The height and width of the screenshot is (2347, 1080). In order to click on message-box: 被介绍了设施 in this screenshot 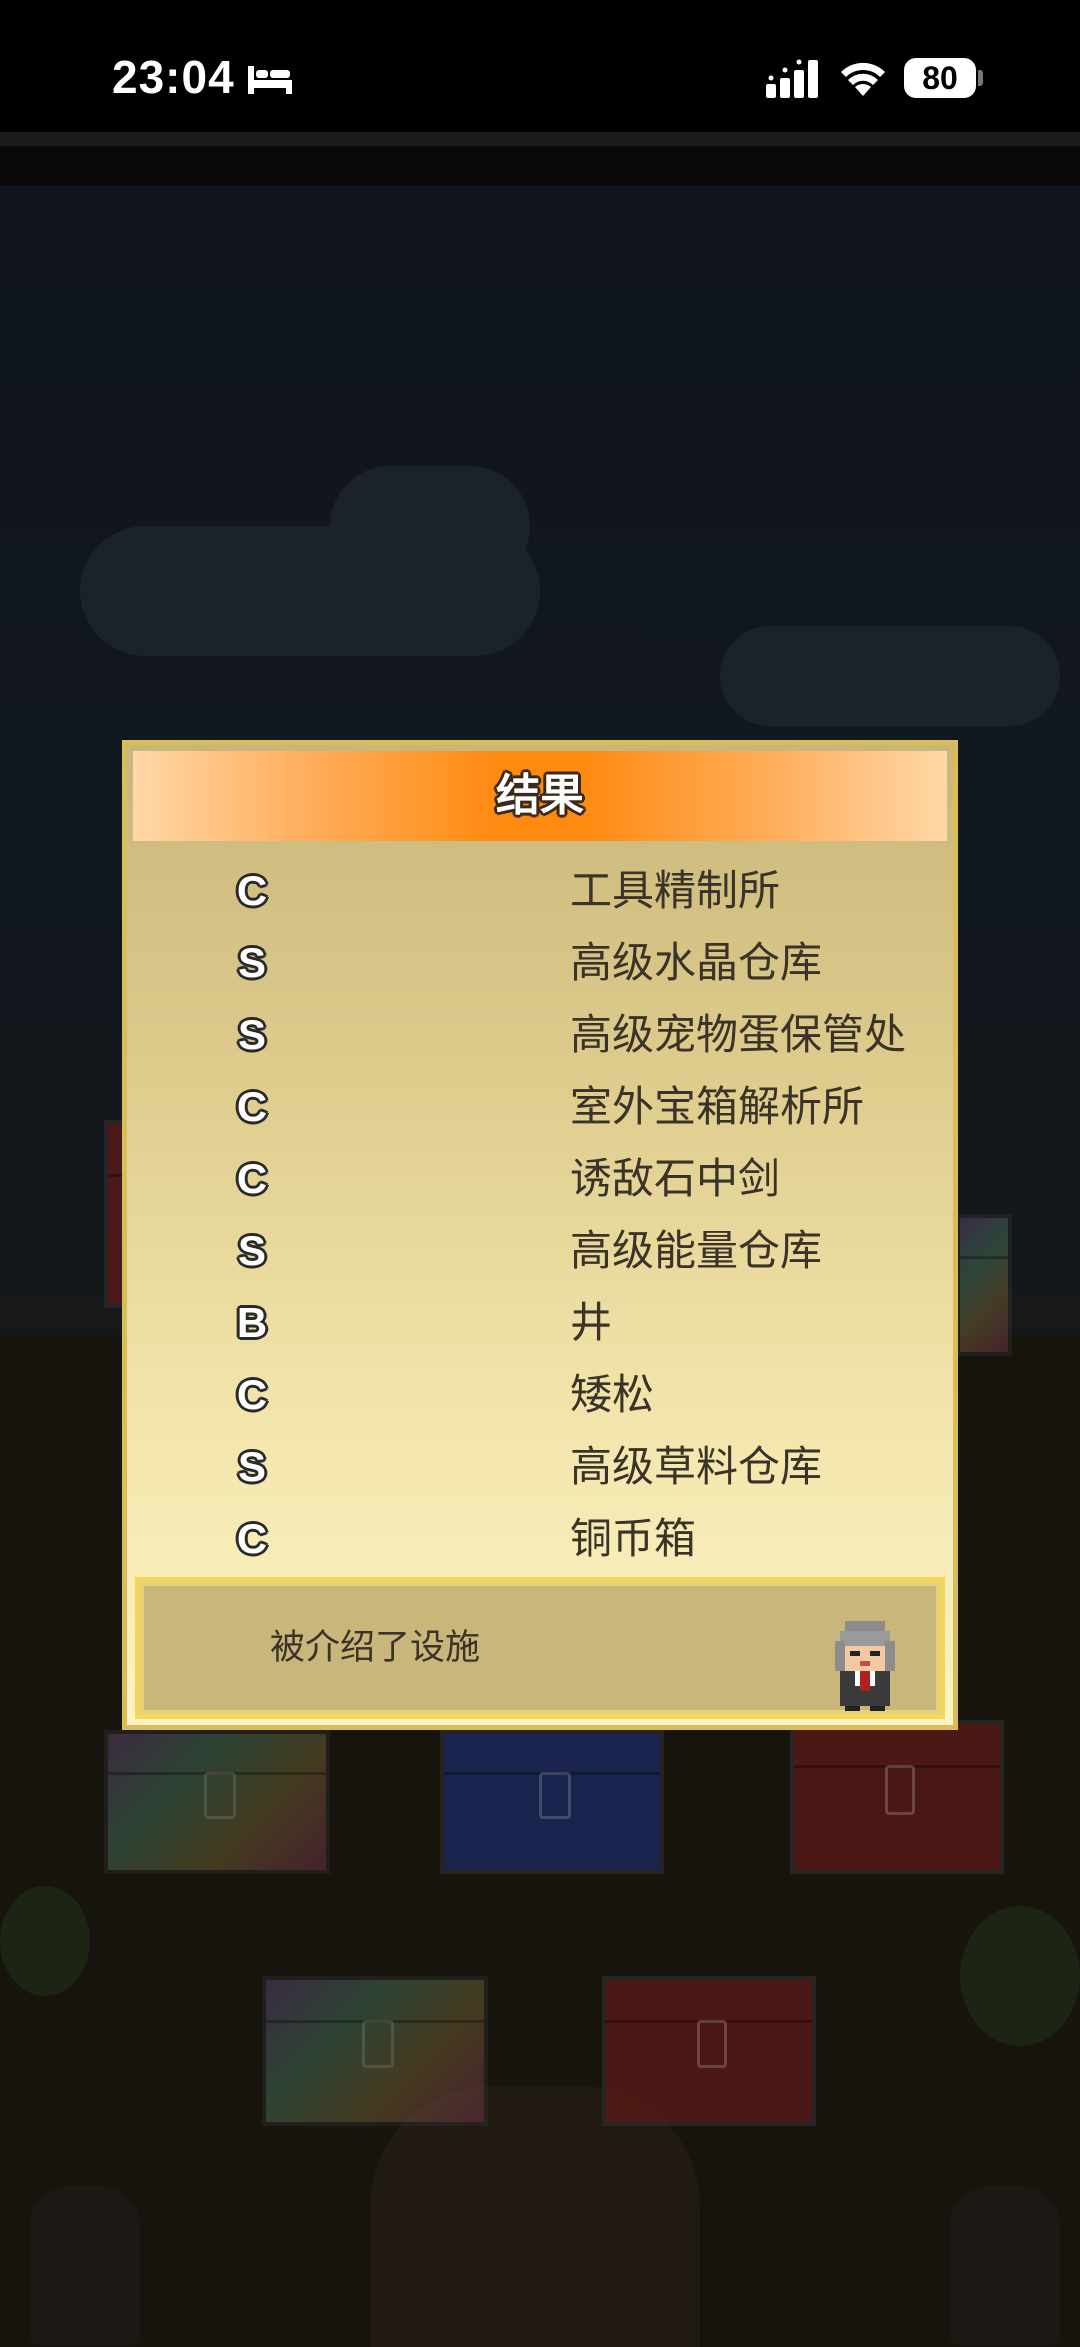, I will do `click(540, 1648)`.